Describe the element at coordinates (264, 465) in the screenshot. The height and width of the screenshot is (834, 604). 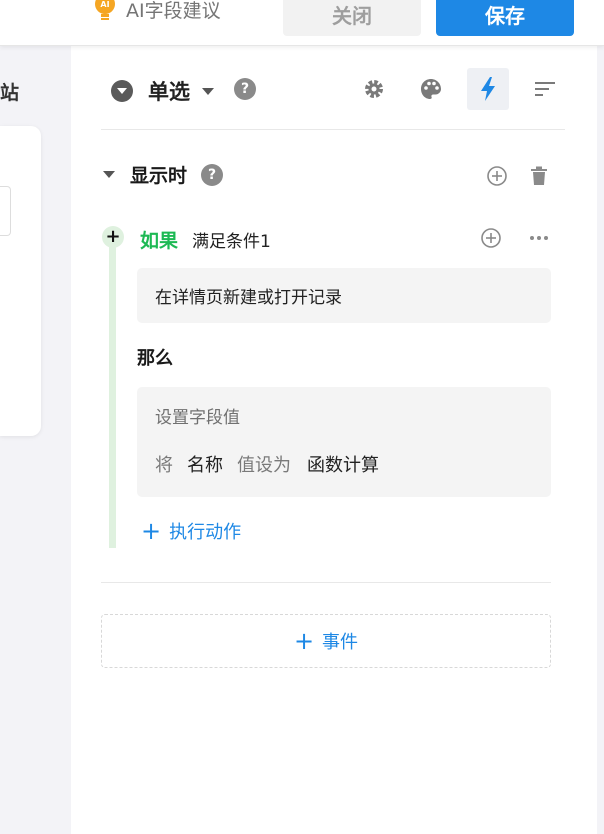
I see `action-verb: 值设为` at that location.